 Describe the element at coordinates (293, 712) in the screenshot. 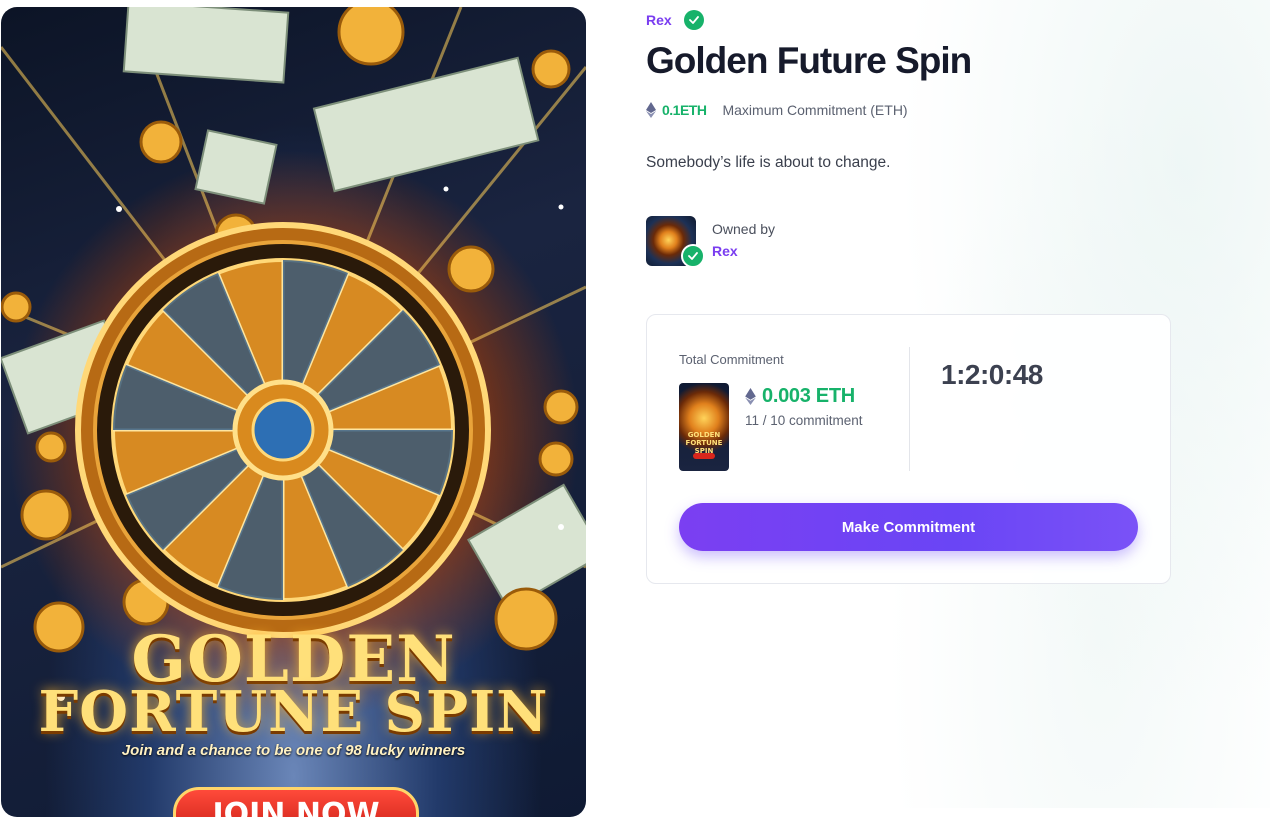

I see `artwork-title-line2: FORTUNE SPIN` at that location.